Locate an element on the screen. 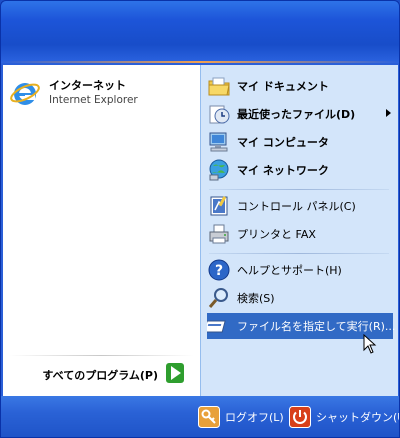 Image resolution: width=400 pixels, height=438 pixels. menu-item-search: 検索(S) is located at coordinates (300, 298).